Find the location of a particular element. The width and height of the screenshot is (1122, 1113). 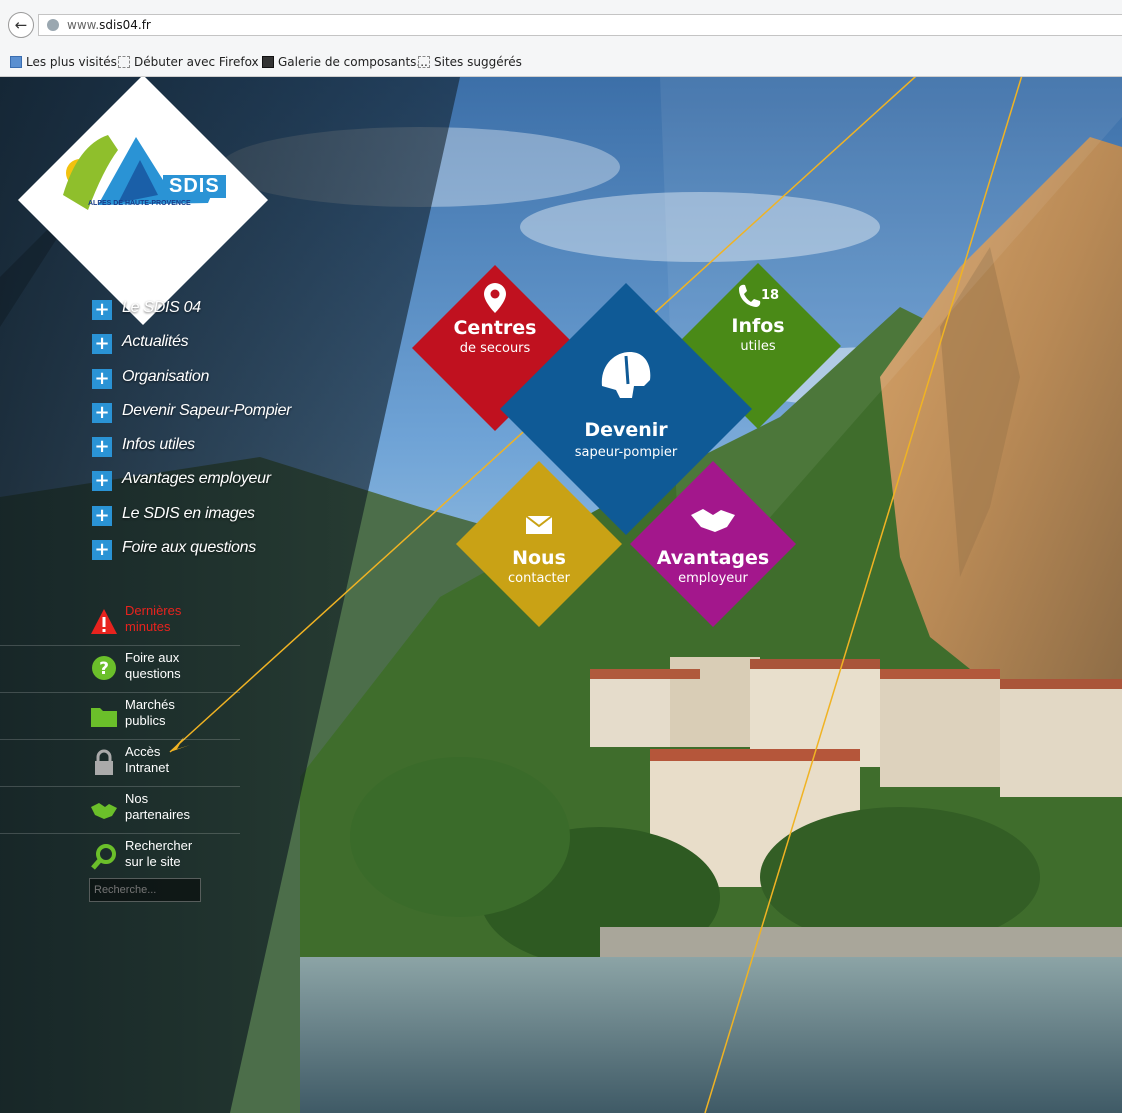

search-input is located at coordinates (145, 890).